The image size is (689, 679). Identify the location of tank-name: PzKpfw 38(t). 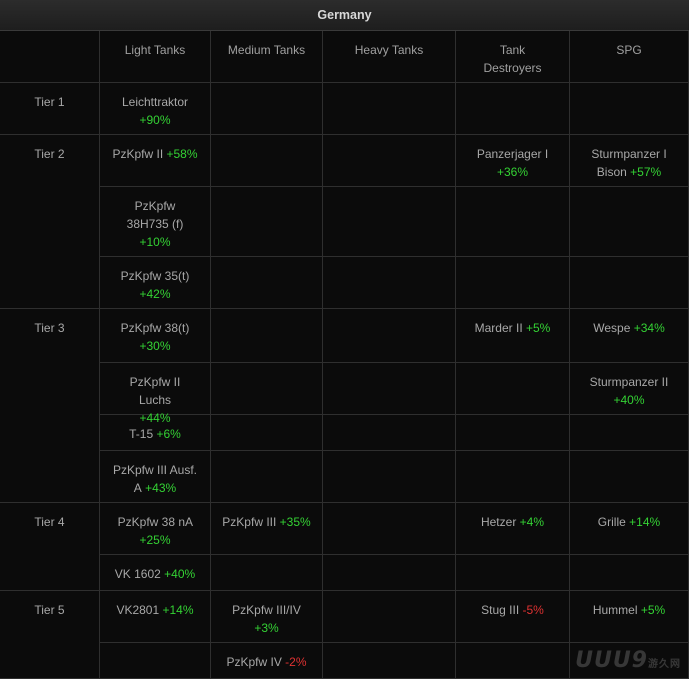
(155, 328).